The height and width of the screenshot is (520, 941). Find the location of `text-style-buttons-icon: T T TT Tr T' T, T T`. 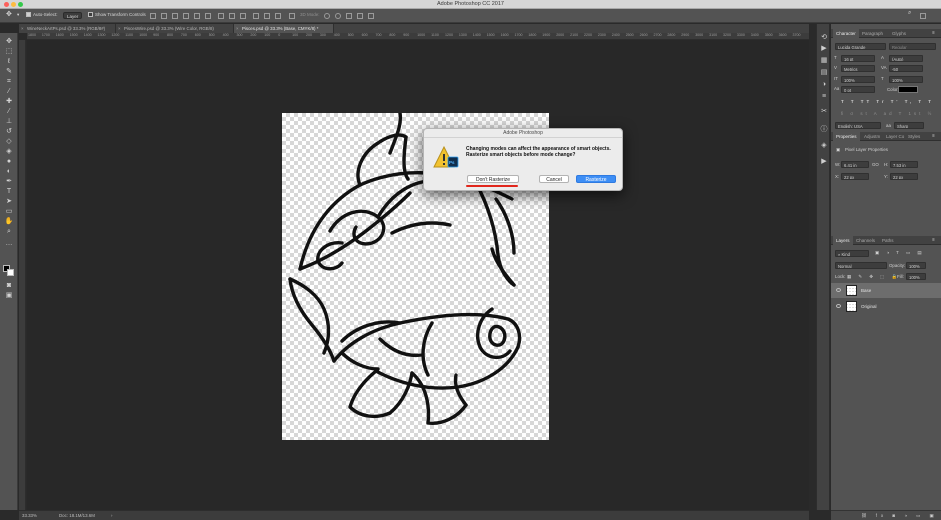

text-style-buttons-icon: T T TT Tr T' T, T T is located at coordinates (887, 101).